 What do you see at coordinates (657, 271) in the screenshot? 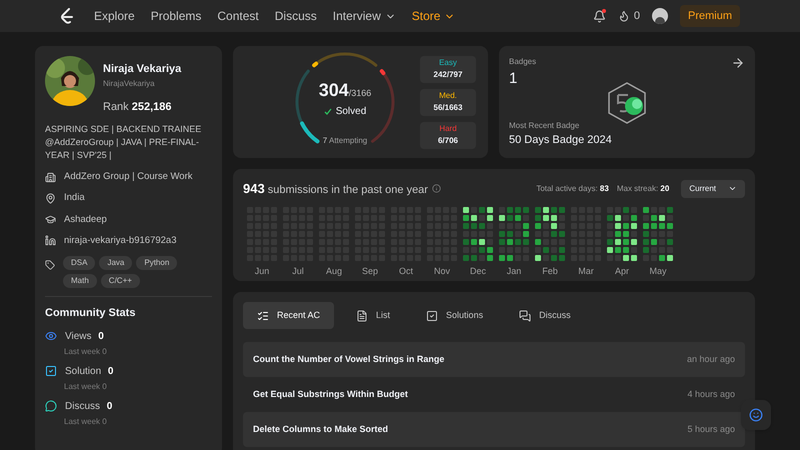
I see `month-label: May` at bounding box center [657, 271].